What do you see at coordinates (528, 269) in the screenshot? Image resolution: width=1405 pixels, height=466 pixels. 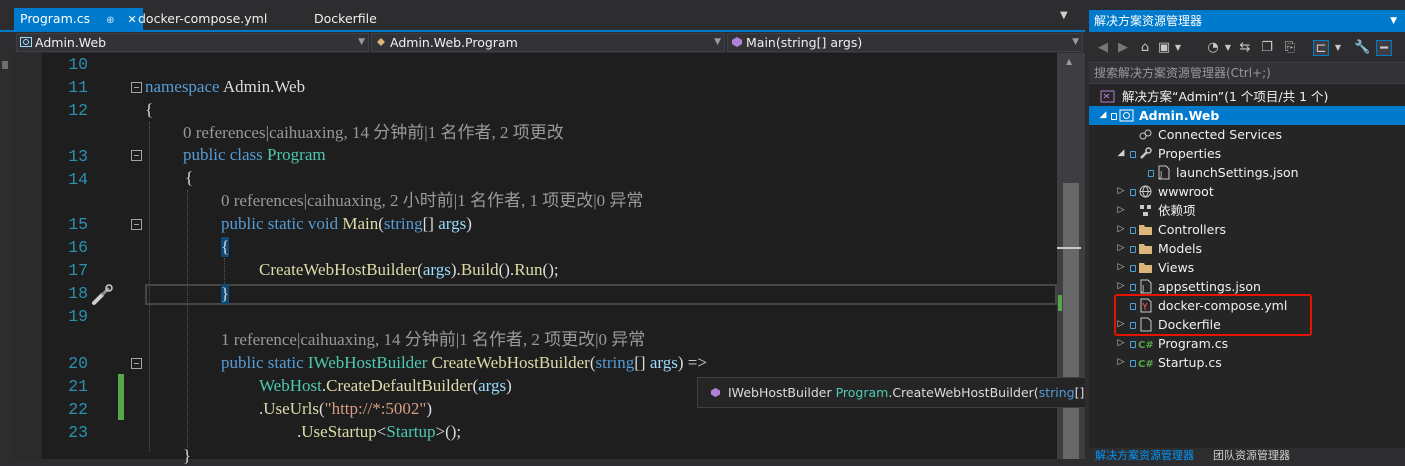 I see `method-name-token: Run` at bounding box center [528, 269].